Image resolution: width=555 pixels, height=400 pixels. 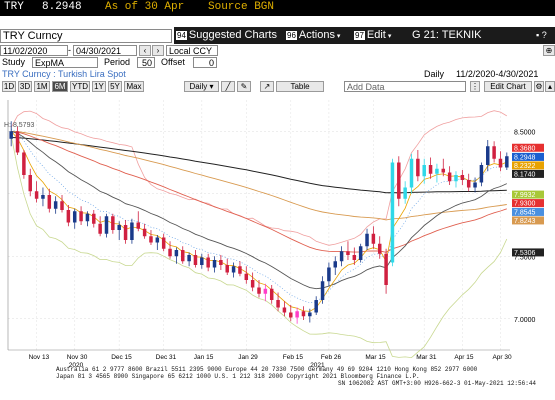 I want to click on last-price: 8.2948, so click(x=62, y=7).